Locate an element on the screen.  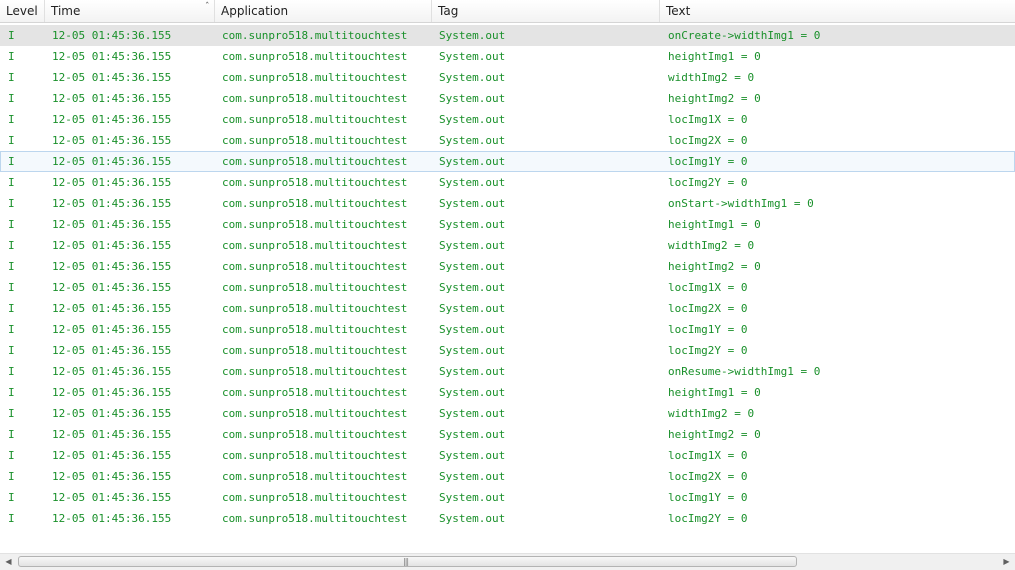
column-header-application: Application is located at coordinates (323, 11).